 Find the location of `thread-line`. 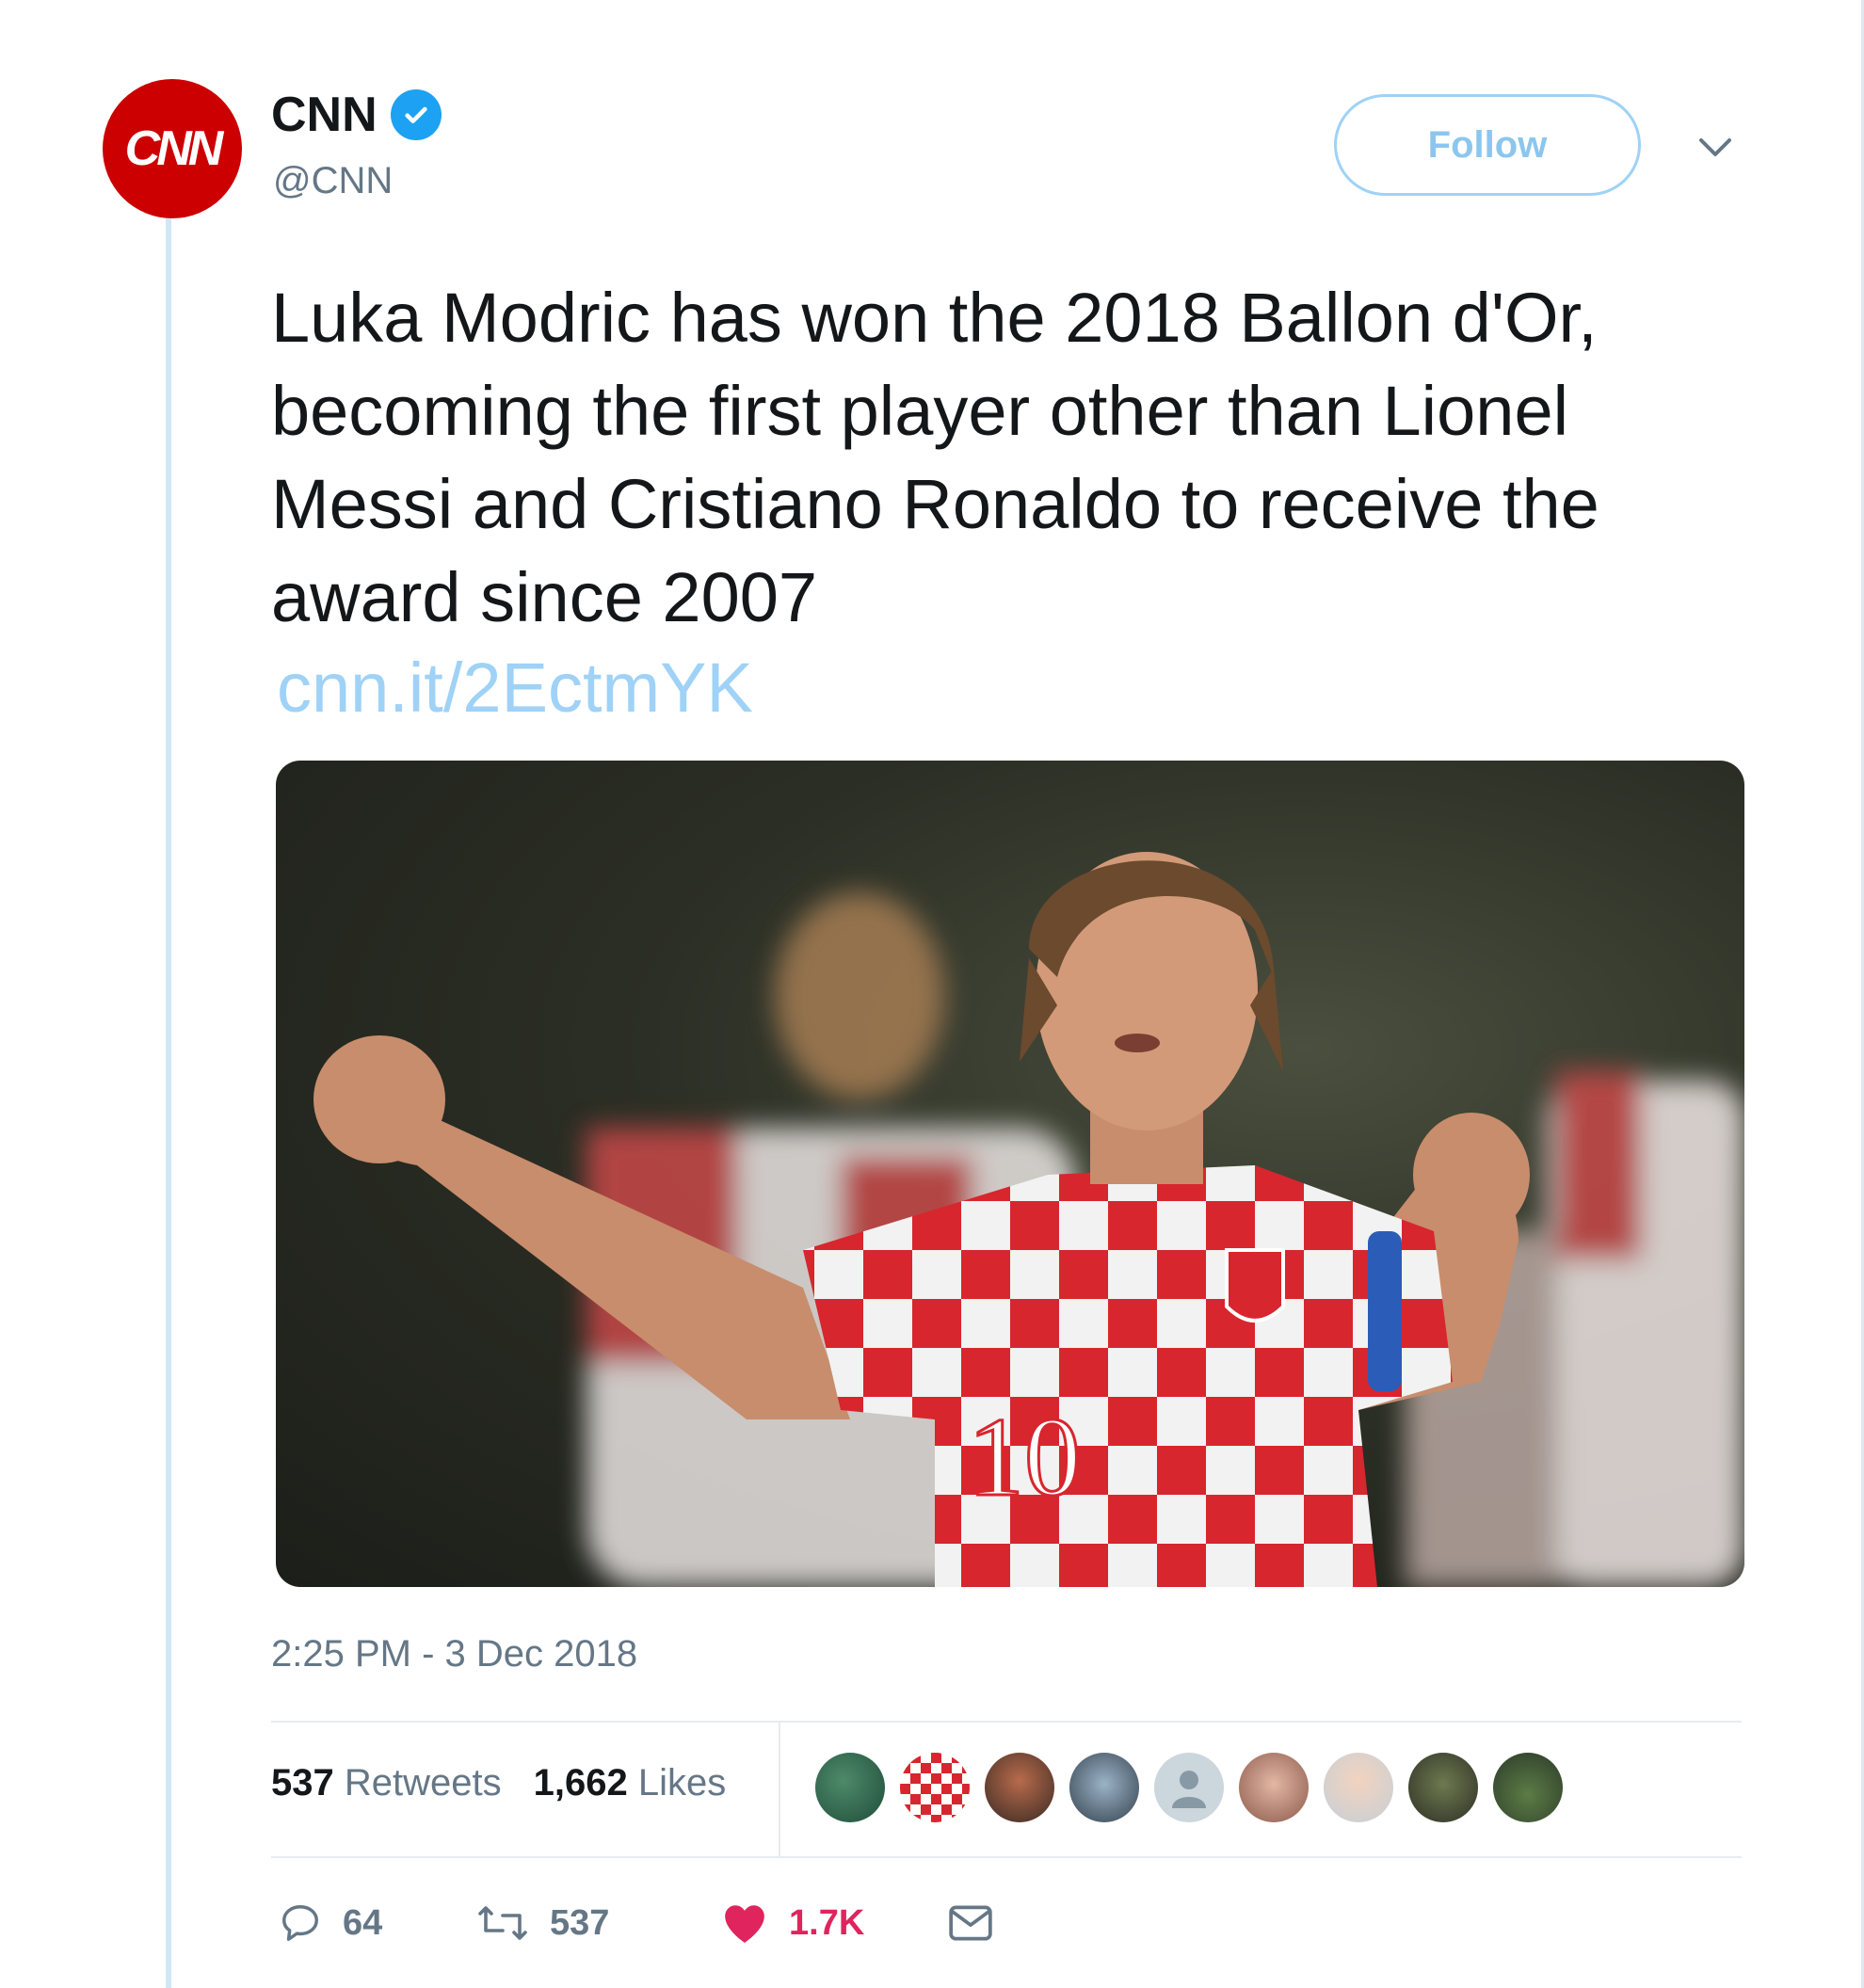

thread-line is located at coordinates (168, 1101).